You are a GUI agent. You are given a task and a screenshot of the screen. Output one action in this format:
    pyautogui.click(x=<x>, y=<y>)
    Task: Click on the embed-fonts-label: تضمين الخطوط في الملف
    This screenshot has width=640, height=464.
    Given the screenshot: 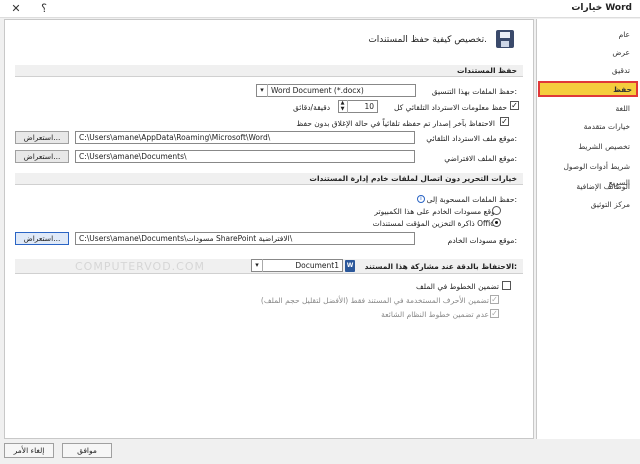 What is the action you would take?
    pyautogui.click(x=457, y=286)
    